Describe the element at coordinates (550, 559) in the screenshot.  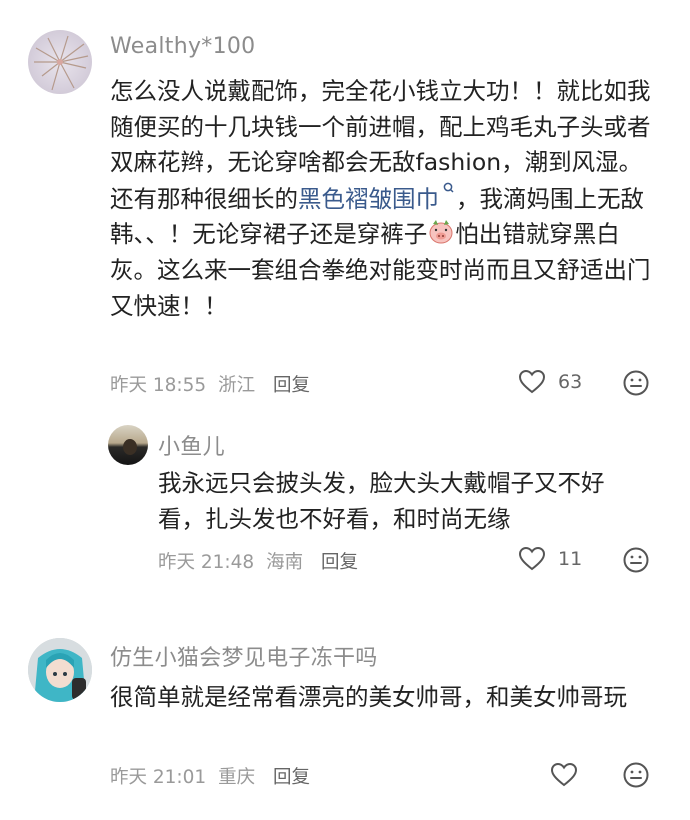
I see `like-button: 11` at that location.